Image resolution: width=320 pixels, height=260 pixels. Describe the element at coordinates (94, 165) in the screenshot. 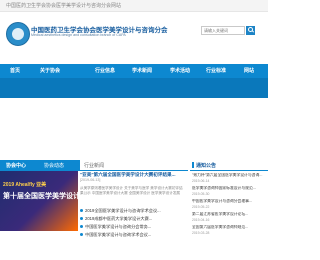

I see `tab-industry-news: 行业新闻` at that location.